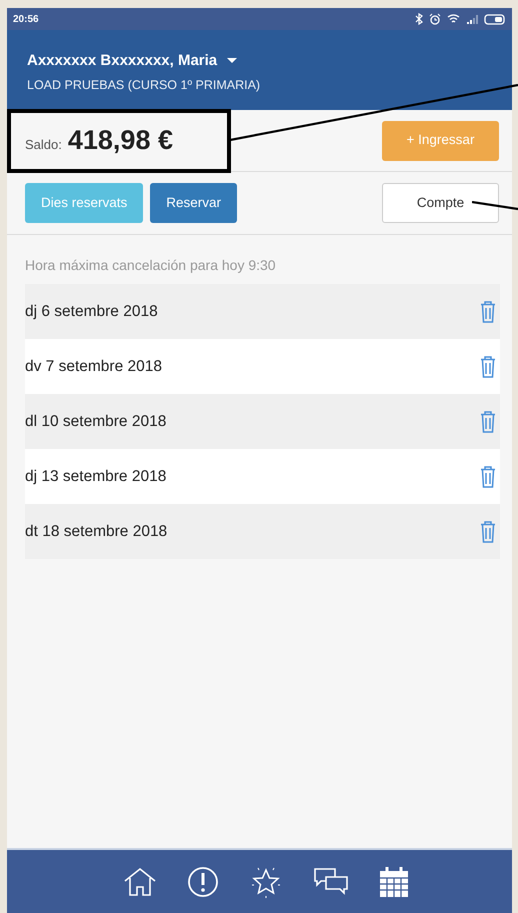  What do you see at coordinates (435, 19) in the screenshot?
I see `alarm-icon` at bounding box center [435, 19].